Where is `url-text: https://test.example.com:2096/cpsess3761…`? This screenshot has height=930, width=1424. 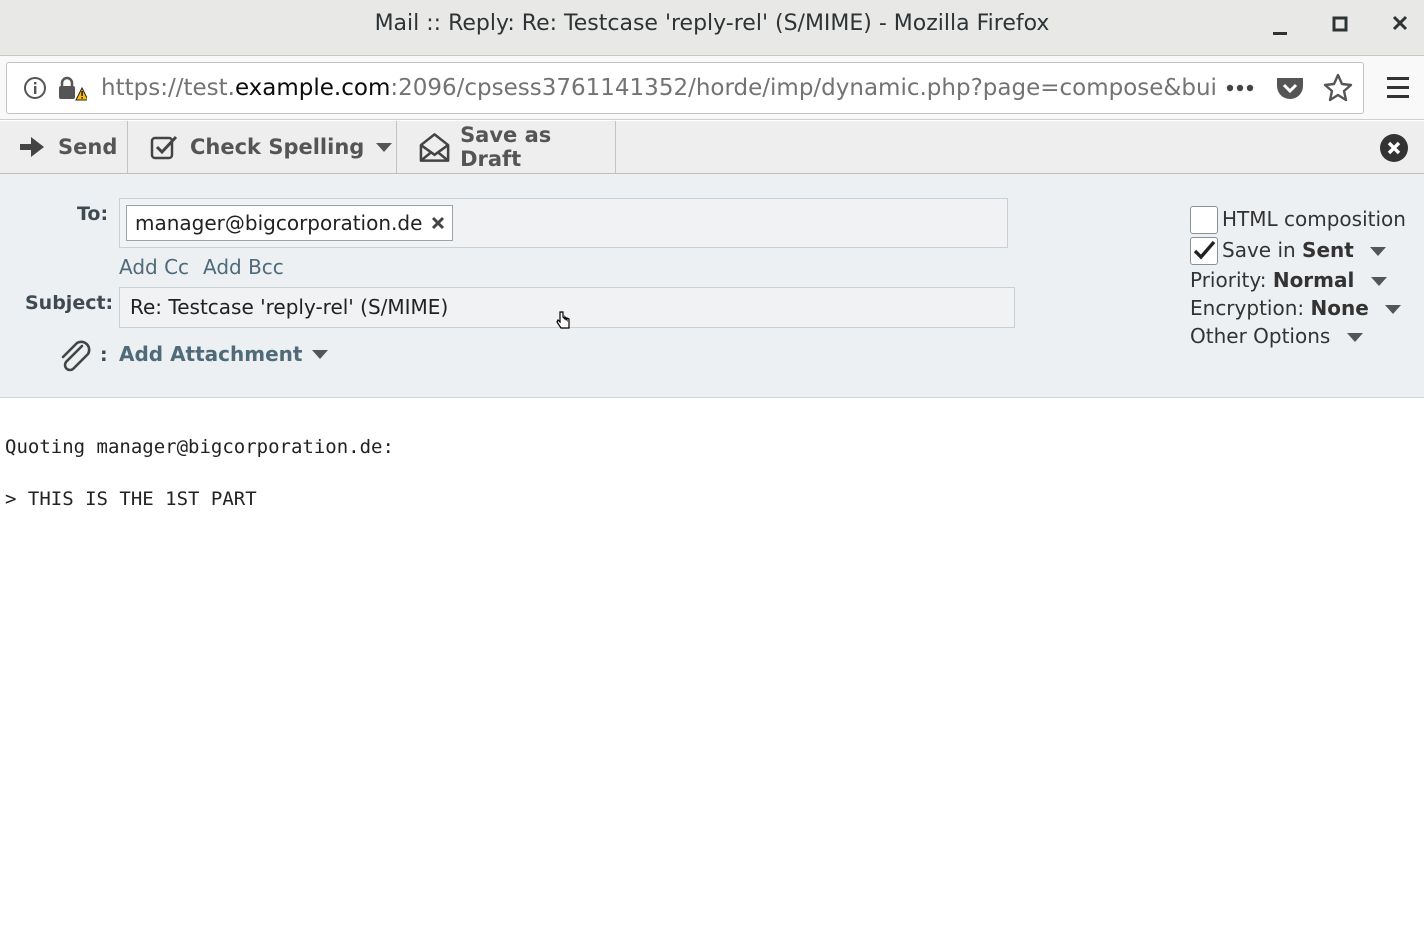 url-text: https://test.example.com:2096/cpsess3761… is located at coordinates (658, 88).